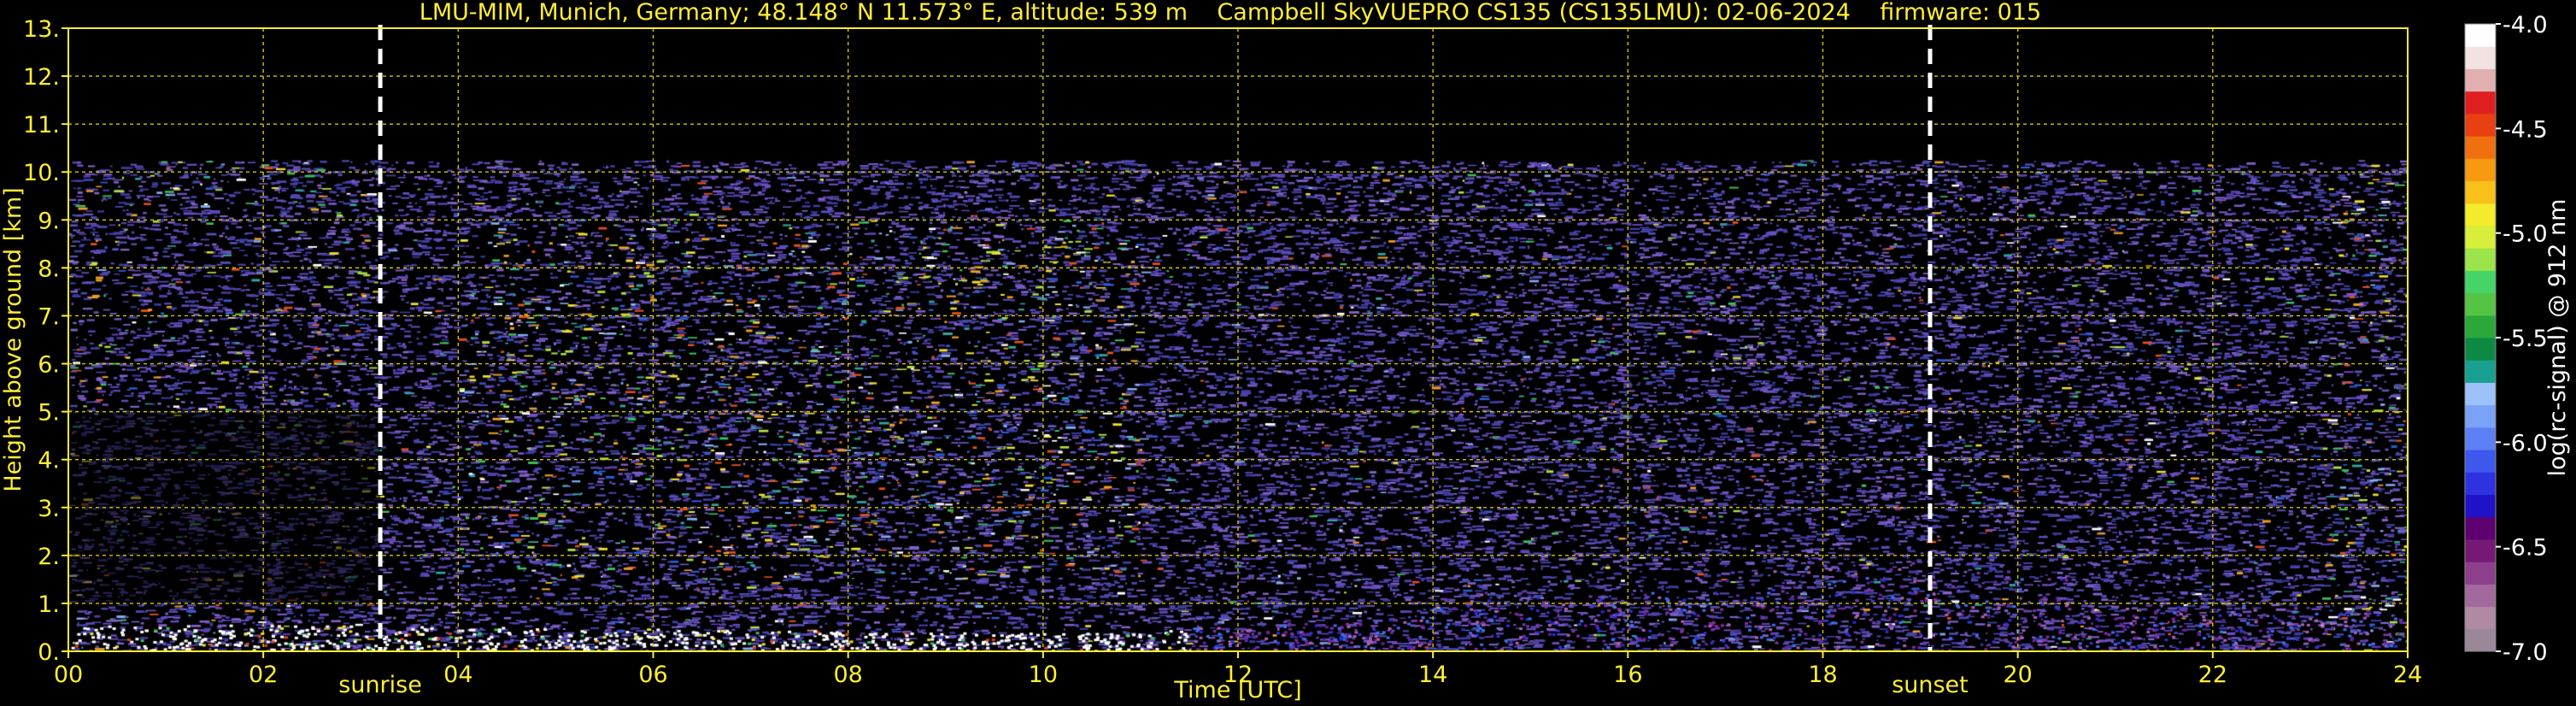 Image resolution: width=2576 pixels, height=706 pixels. Describe the element at coordinates (49, 413) in the screenshot. I see `y-tick-label: 5.` at that location.